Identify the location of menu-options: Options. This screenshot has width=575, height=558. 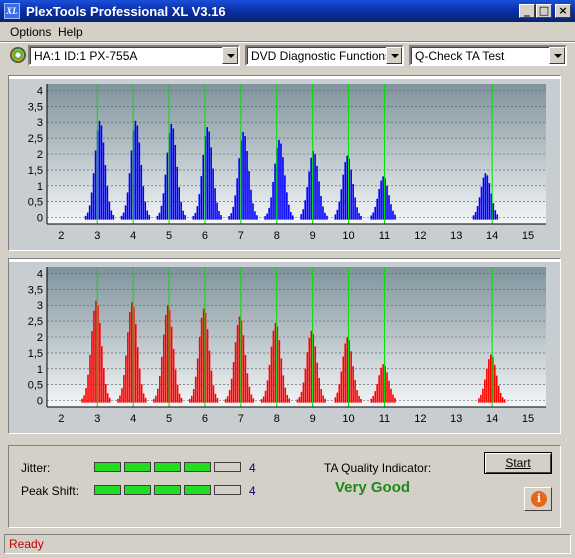
(30, 32).